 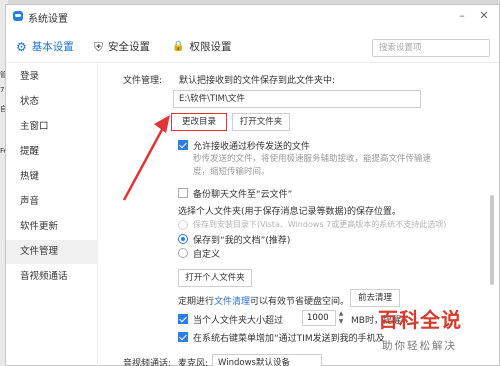 I want to click on watermark-title: 百科全说, so click(x=420, y=320).